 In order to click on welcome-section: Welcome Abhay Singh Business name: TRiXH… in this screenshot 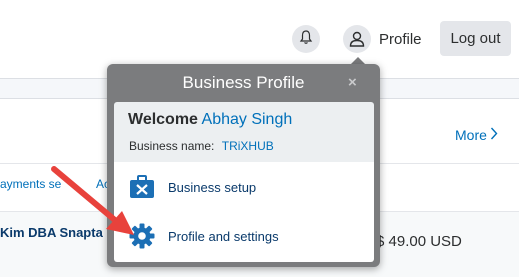, I will do `click(244, 132)`.